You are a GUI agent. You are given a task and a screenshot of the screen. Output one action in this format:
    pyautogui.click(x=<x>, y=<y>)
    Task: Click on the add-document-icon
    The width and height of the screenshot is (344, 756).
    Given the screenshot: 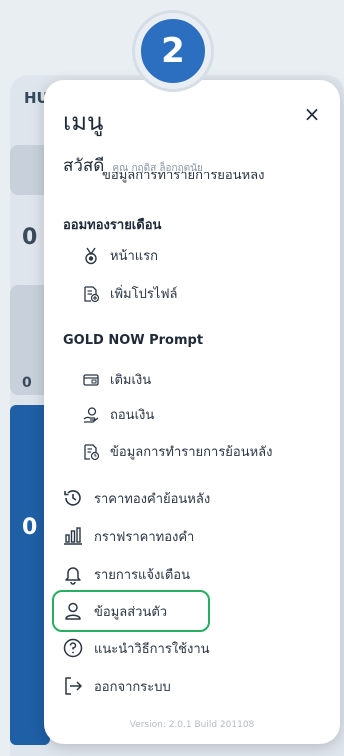 What is the action you would take?
    pyautogui.click(x=91, y=294)
    